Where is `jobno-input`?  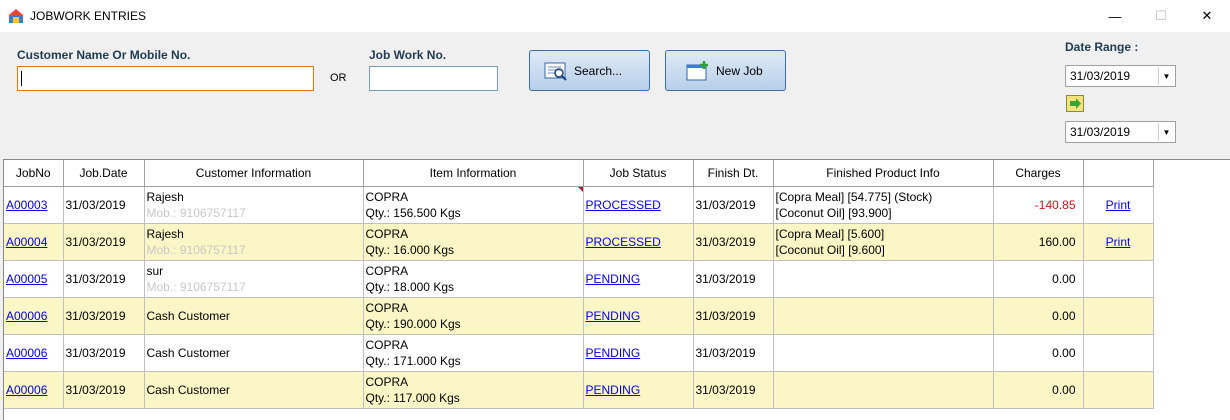 jobno-input is located at coordinates (433, 78).